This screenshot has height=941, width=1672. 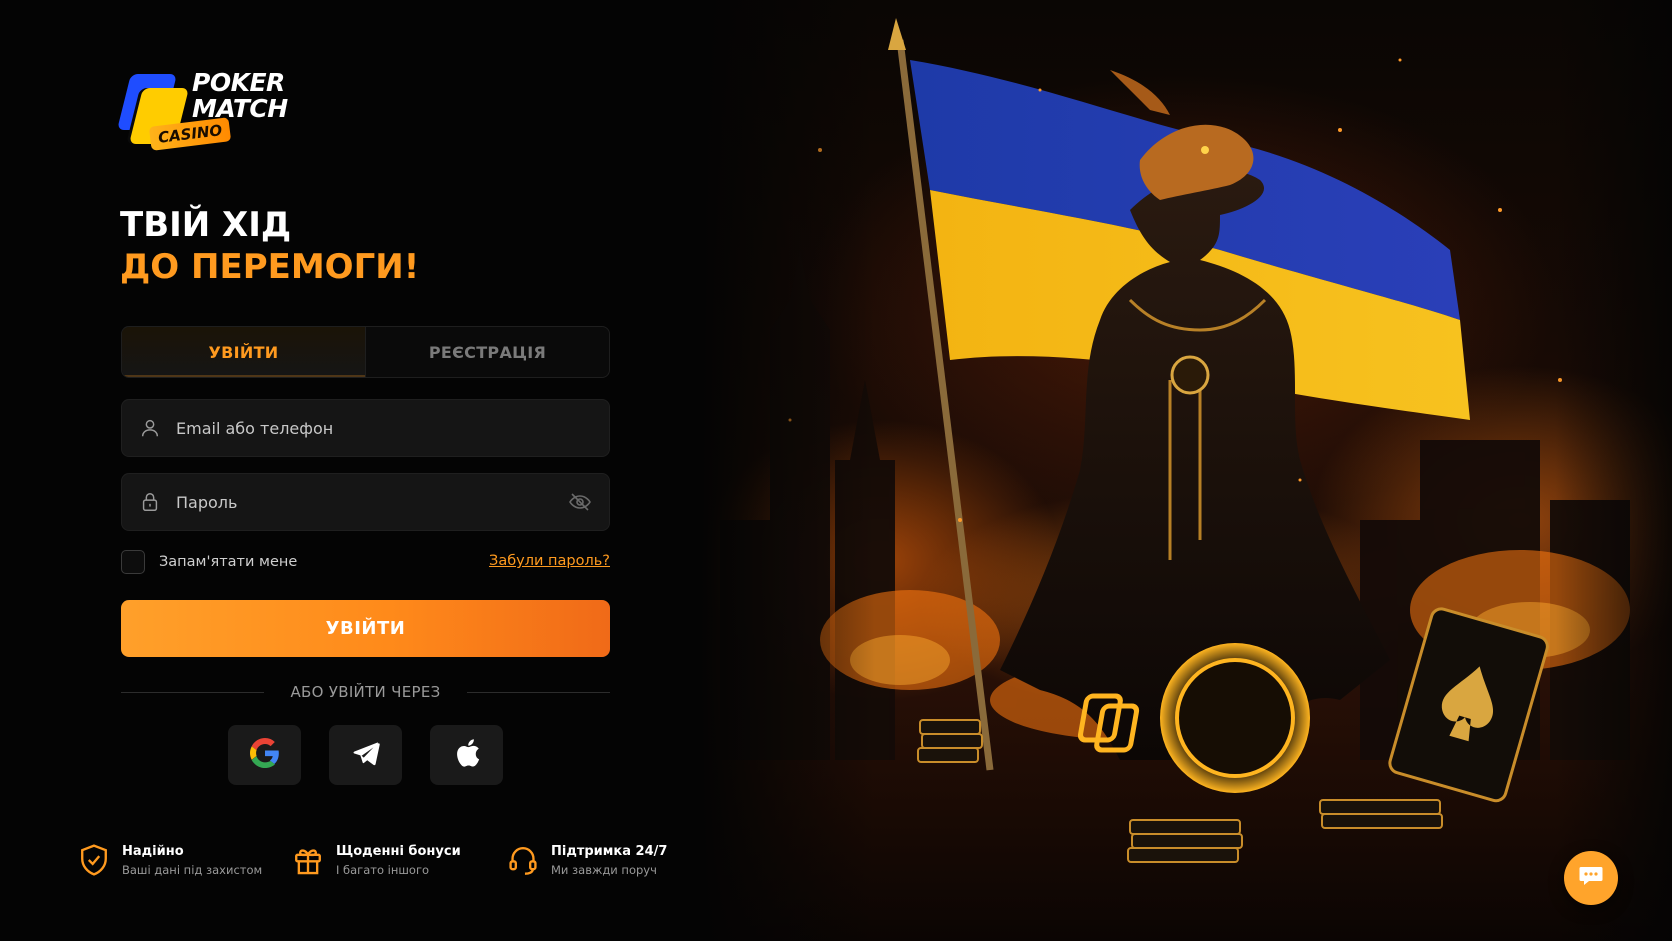 What do you see at coordinates (487, 352) in the screenshot?
I see `tab-register: РЕЄСТРАЦІЯ` at bounding box center [487, 352].